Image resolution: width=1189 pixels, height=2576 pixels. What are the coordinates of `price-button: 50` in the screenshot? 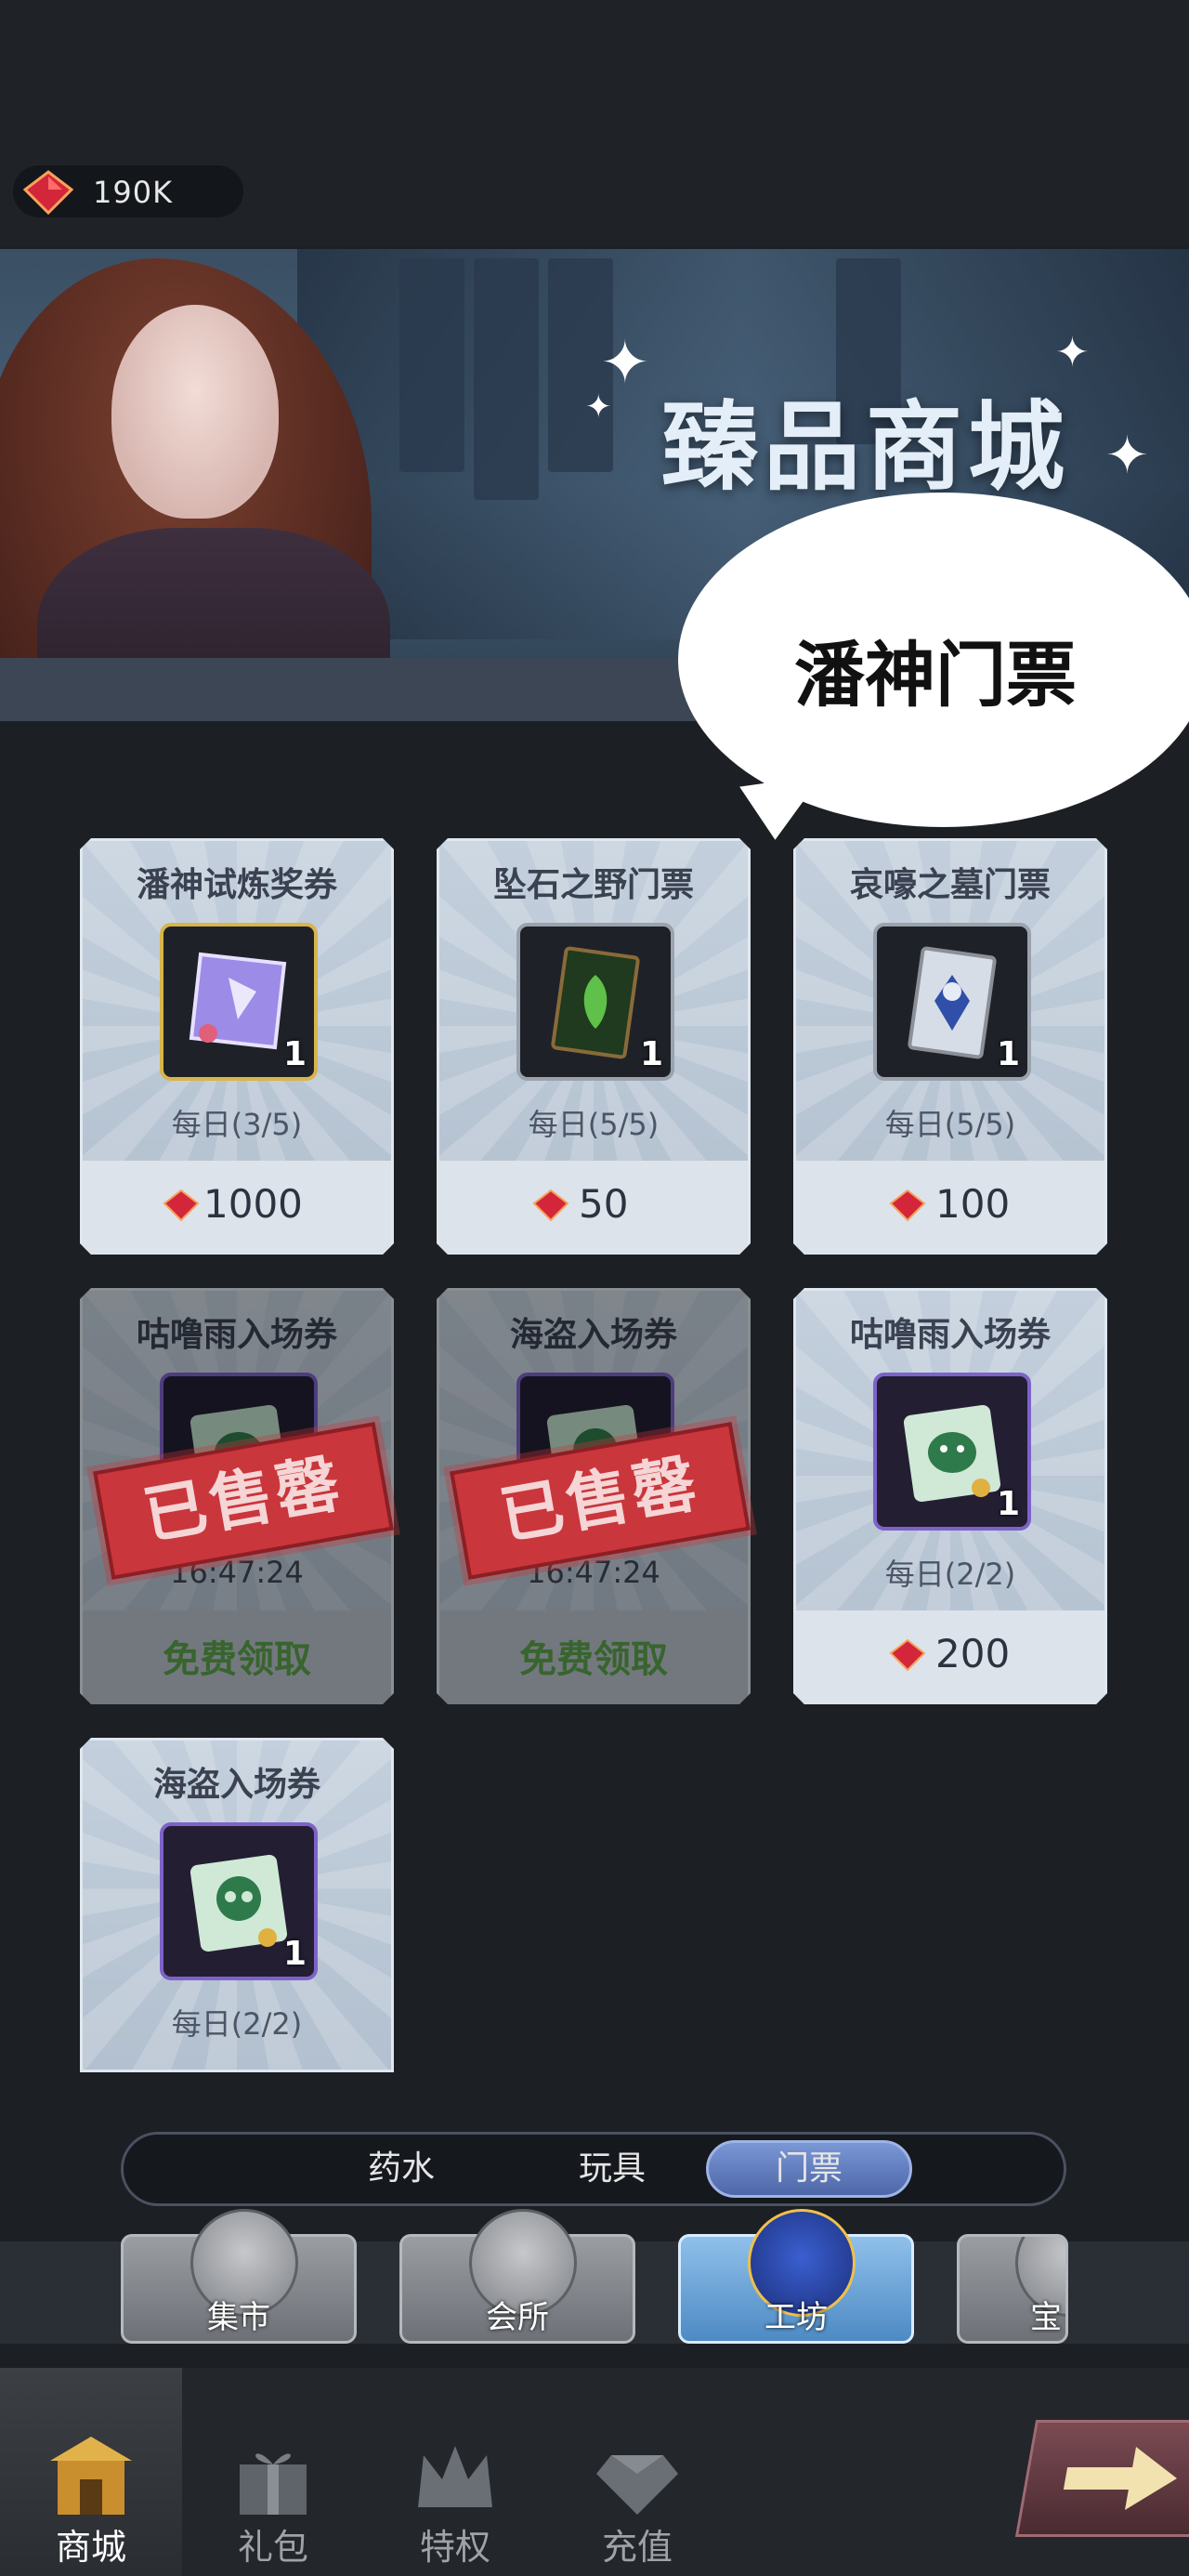 It's located at (593, 1208).